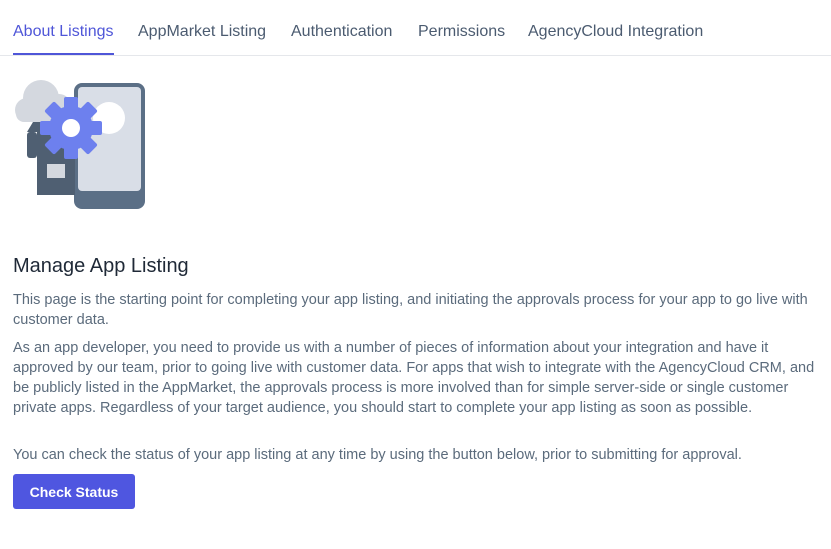 This screenshot has height=549, width=831. I want to click on check-status-button: Check Status, so click(74, 491).